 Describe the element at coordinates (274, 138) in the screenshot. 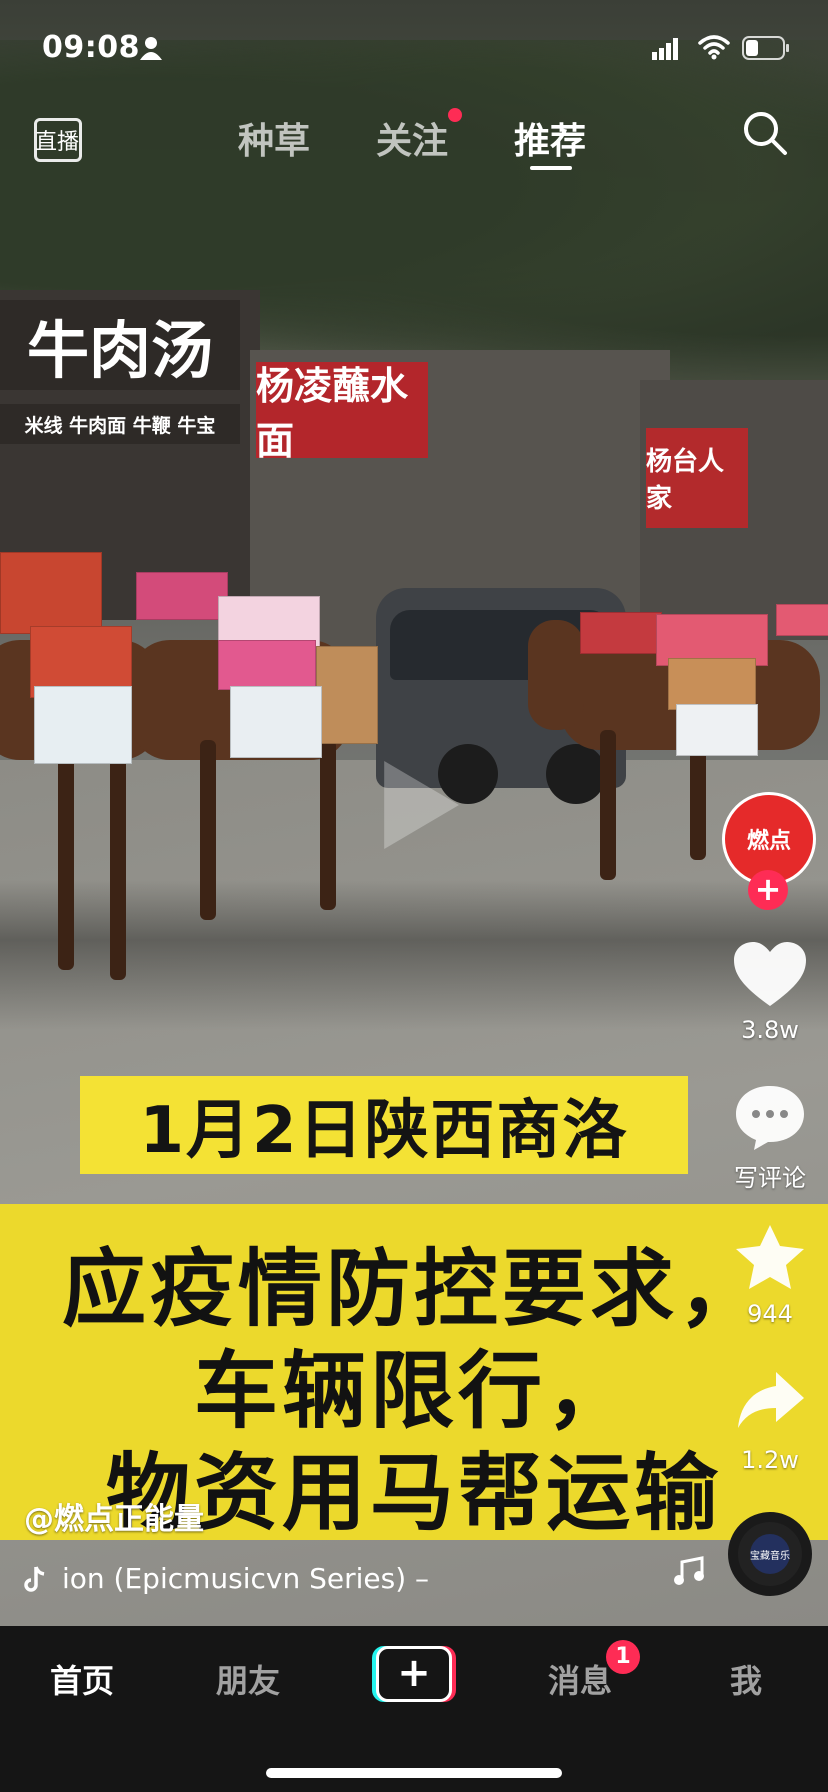

I see `tab-grass: 种草` at that location.